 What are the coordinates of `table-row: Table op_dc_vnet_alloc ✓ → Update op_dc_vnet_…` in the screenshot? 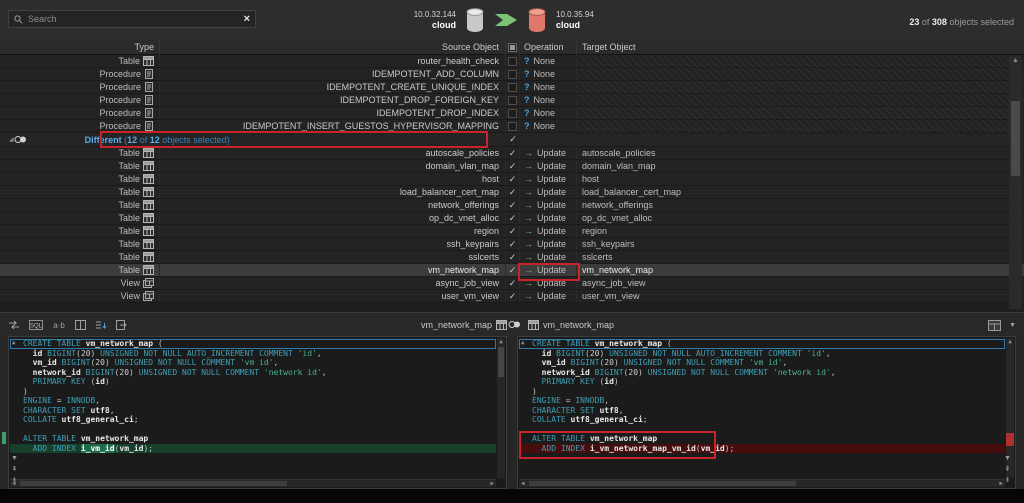 It's located at (512, 218).